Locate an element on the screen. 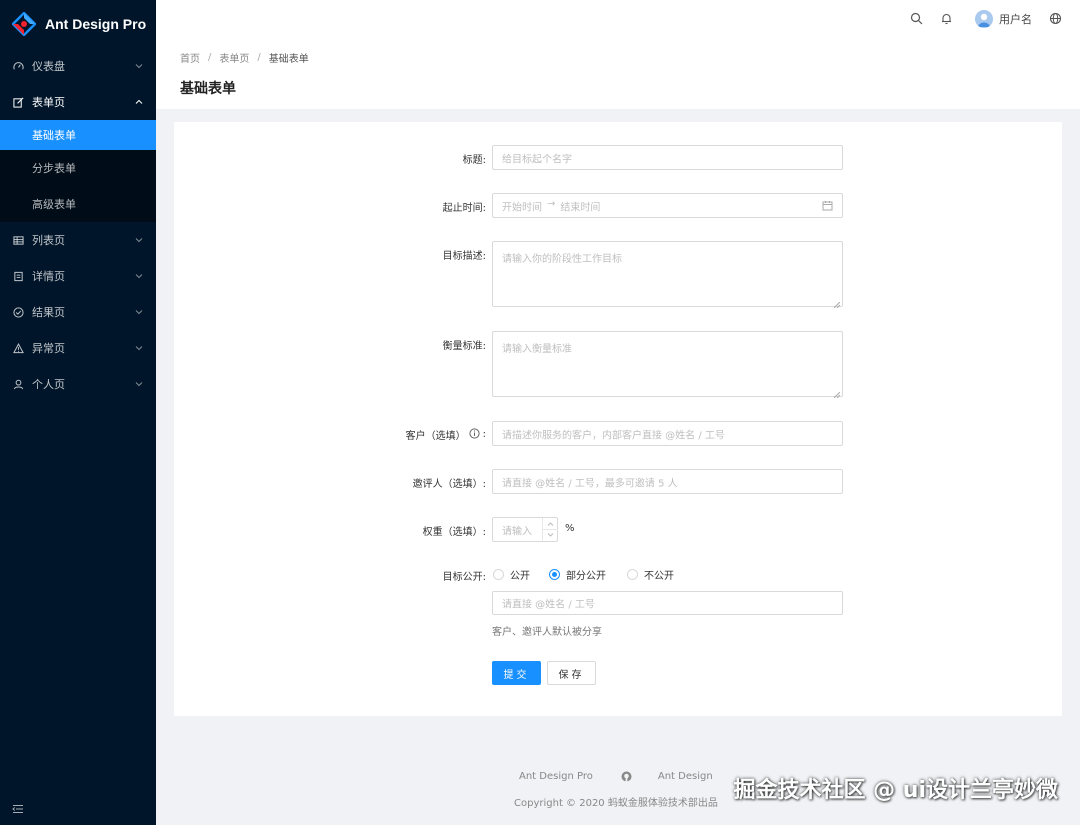 This screenshot has height=825, width=1080. radio-partial-public: 部分公开 is located at coordinates (577, 574).